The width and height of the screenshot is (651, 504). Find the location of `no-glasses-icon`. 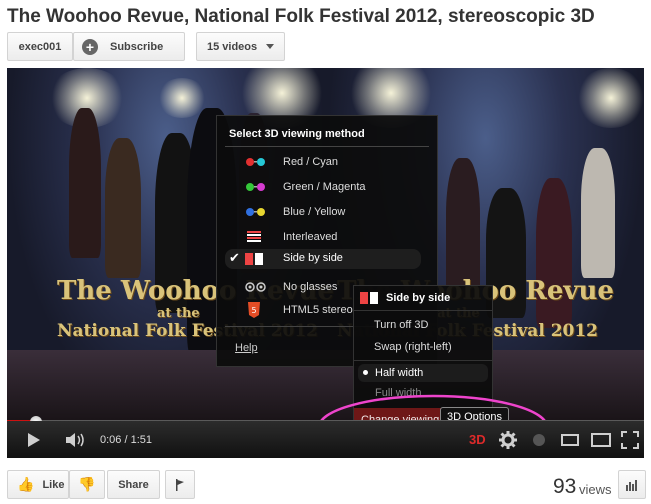

no-glasses-icon is located at coordinates (255, 287).